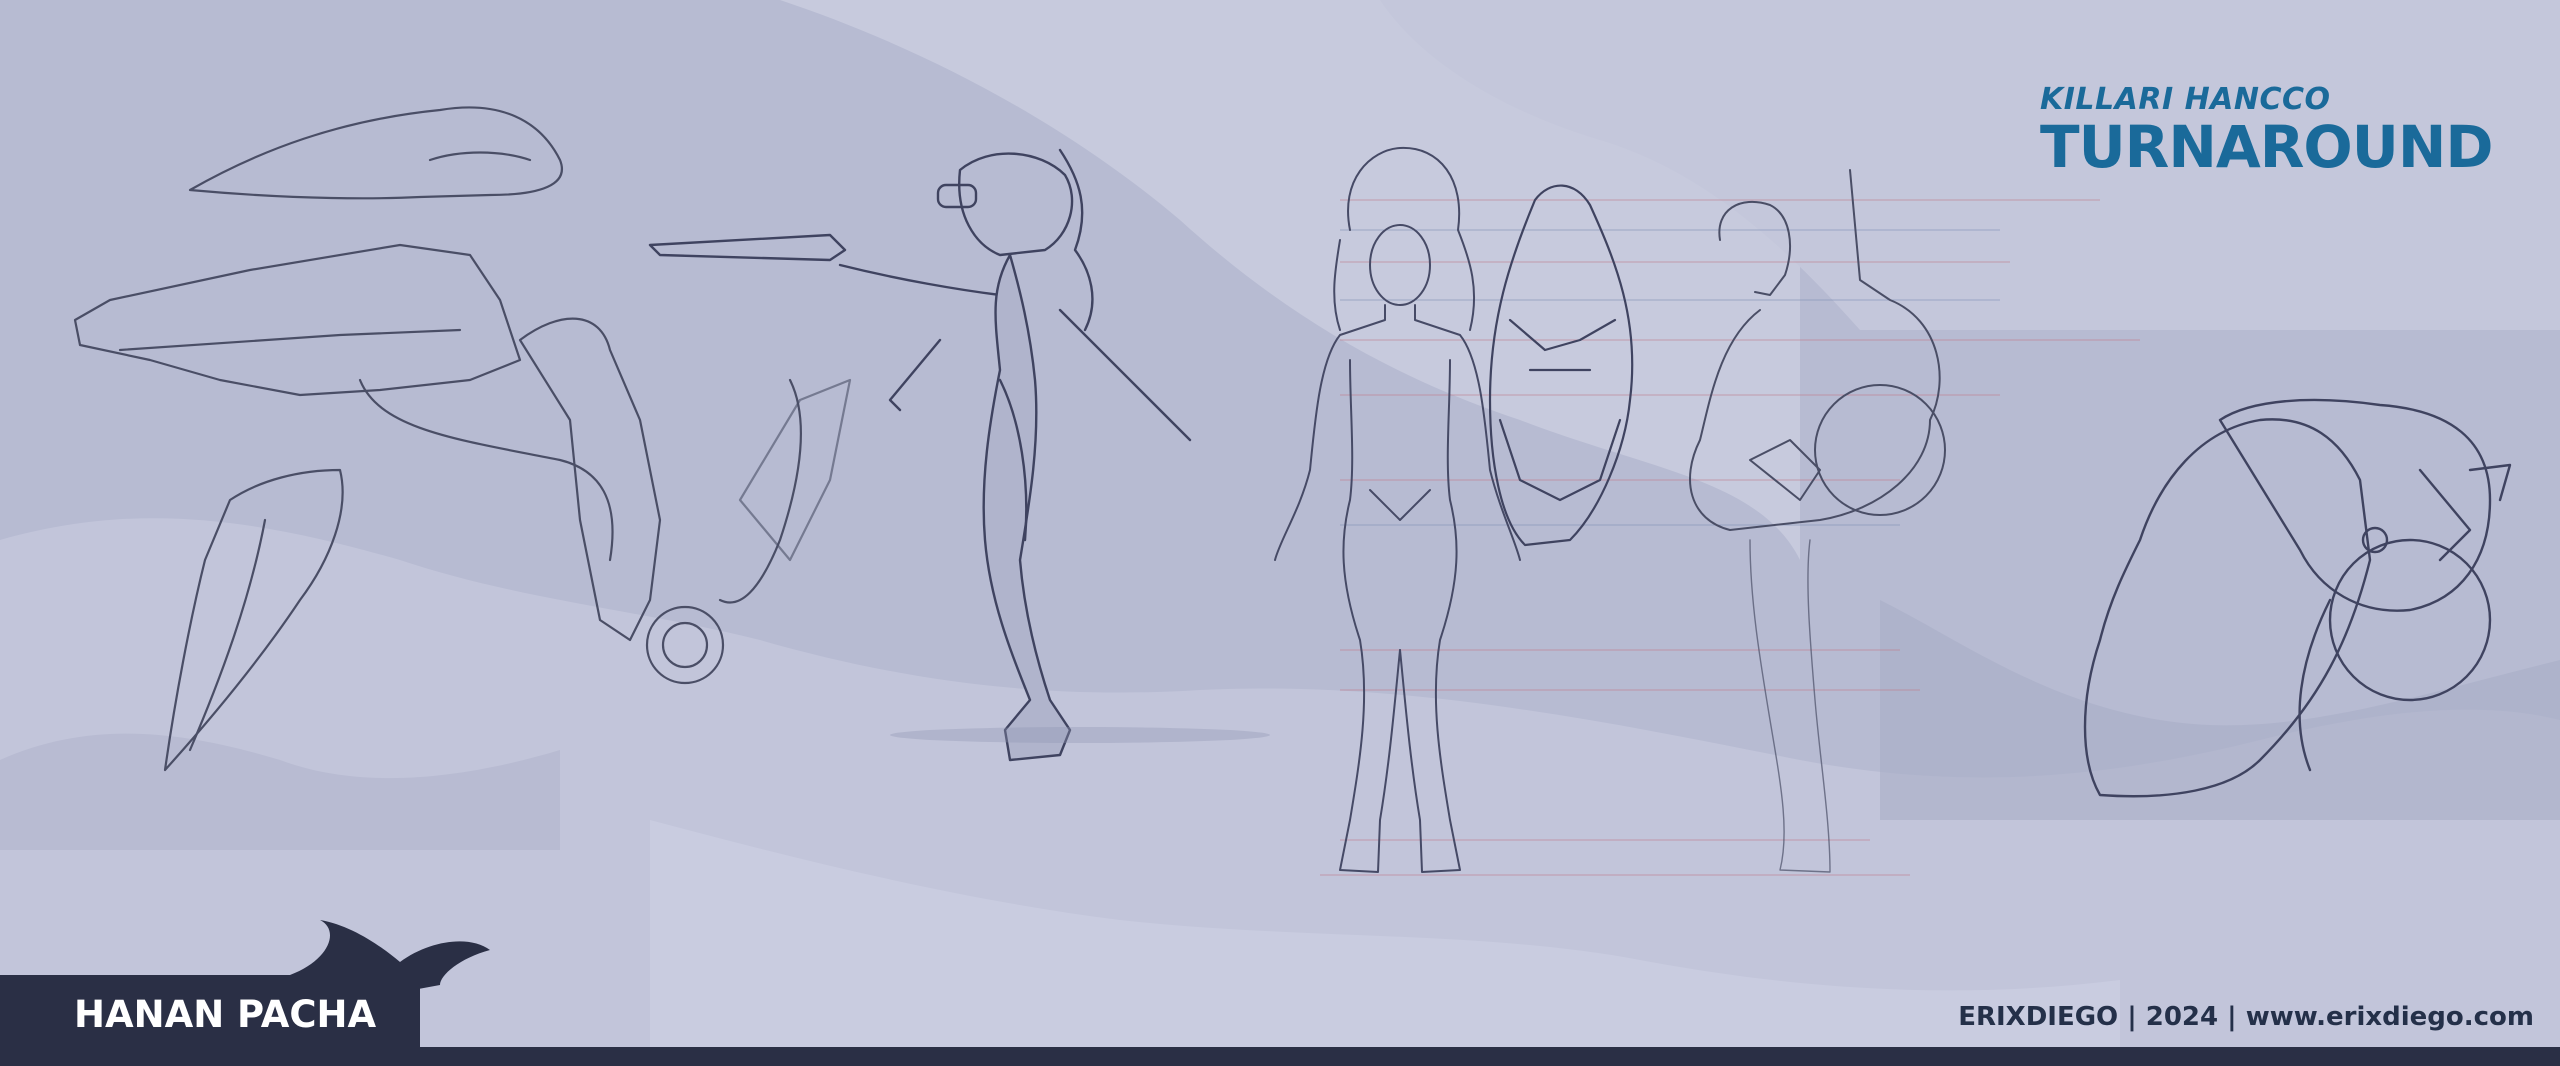 The height and width of the screenshot is (1066, 2560). What do you see at coordinates (1080, 735) in the screenshot?
I see `cast-shadow` at bounding box center [1080, 735].